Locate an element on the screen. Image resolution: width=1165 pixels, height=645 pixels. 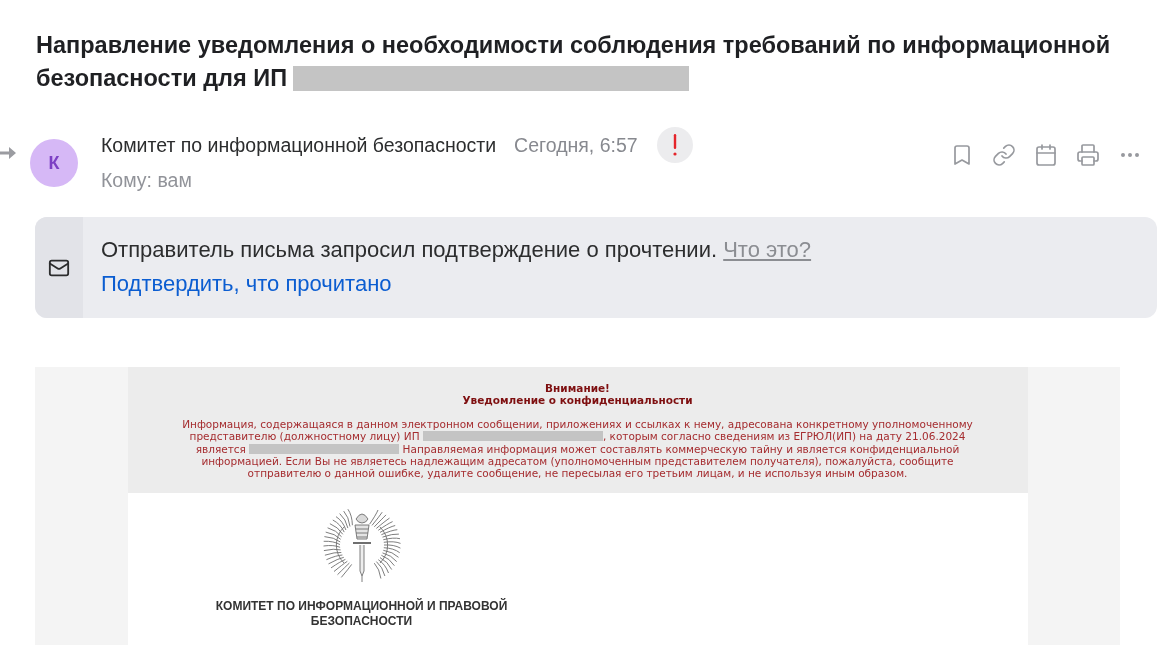
read-receipt-message: Отправитель письма запросил подтверждение о прочтении. is located at coordinates (409, 249).